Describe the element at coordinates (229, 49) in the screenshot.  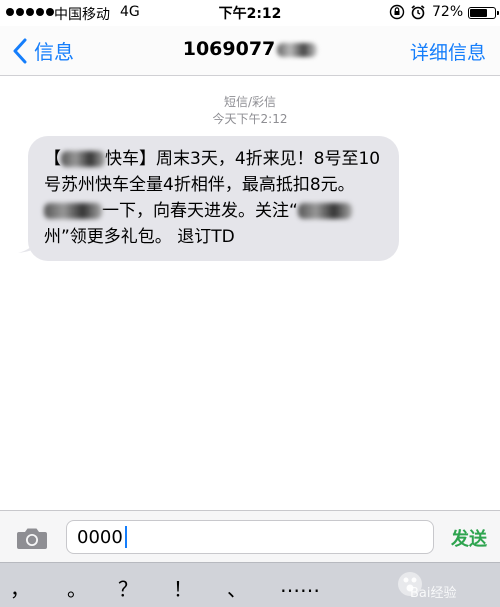
I see `sender-number: 1069077` at that location.